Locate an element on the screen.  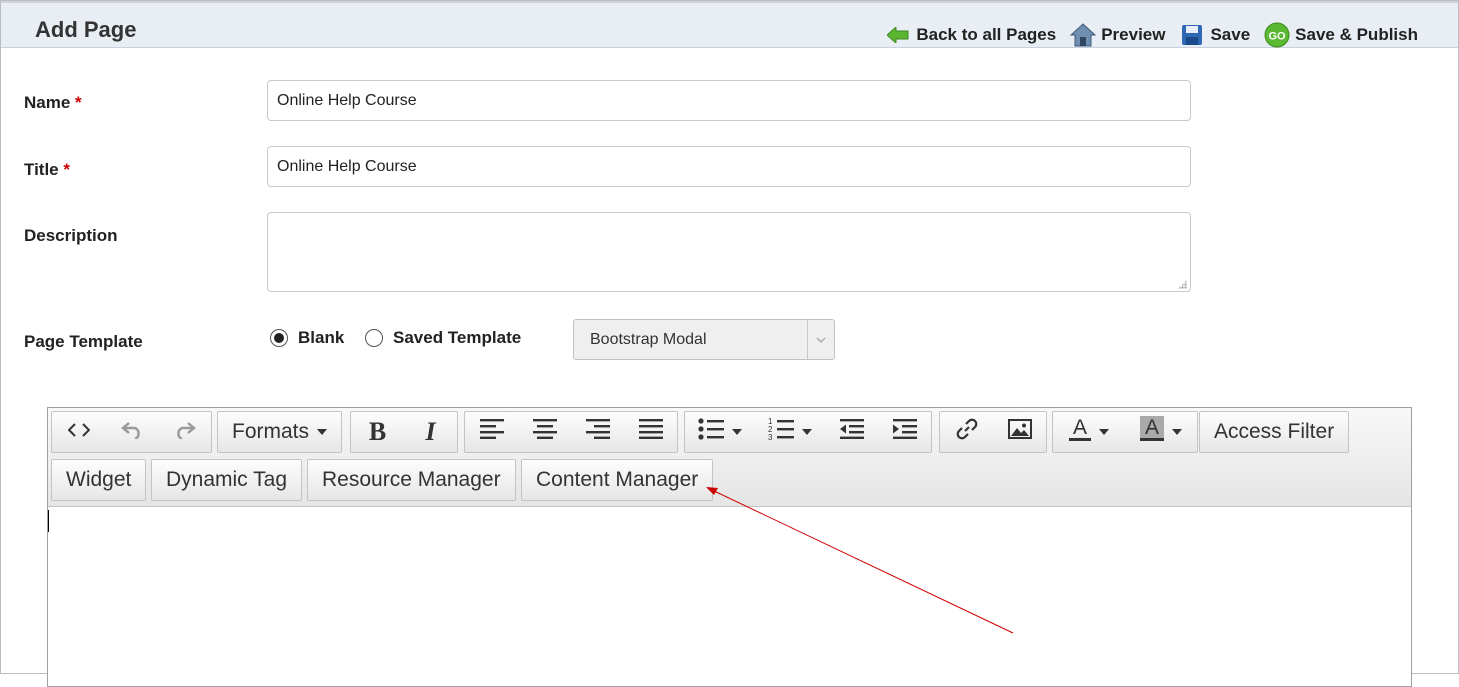
svg-text: 3 is located at coordinates (770, 437).